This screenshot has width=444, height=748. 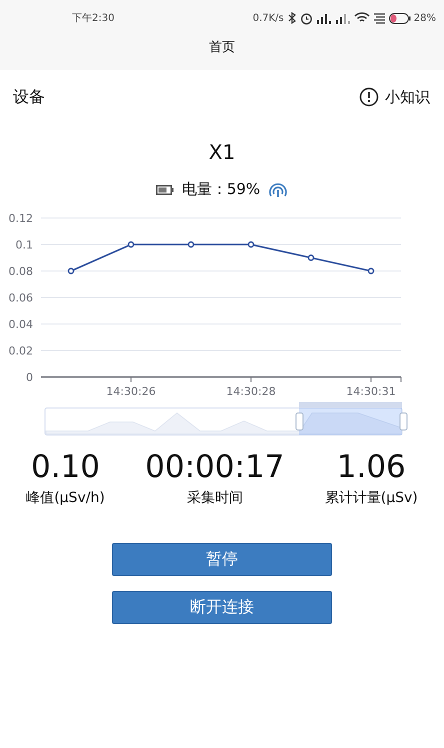 What do you see at coordinates (222, 47) in the screenshot?
I see `page-title: 首页` at bounding box center [222, 47].